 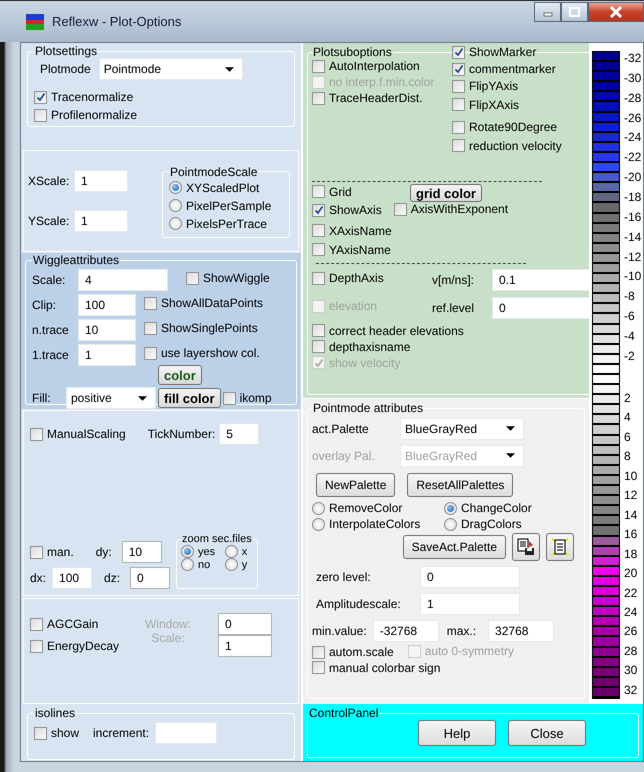 What do you see at coordinates (485, 86) in the screenshot?
I see `checkbox: FlipYAxis` at bounding box center [485, 86].